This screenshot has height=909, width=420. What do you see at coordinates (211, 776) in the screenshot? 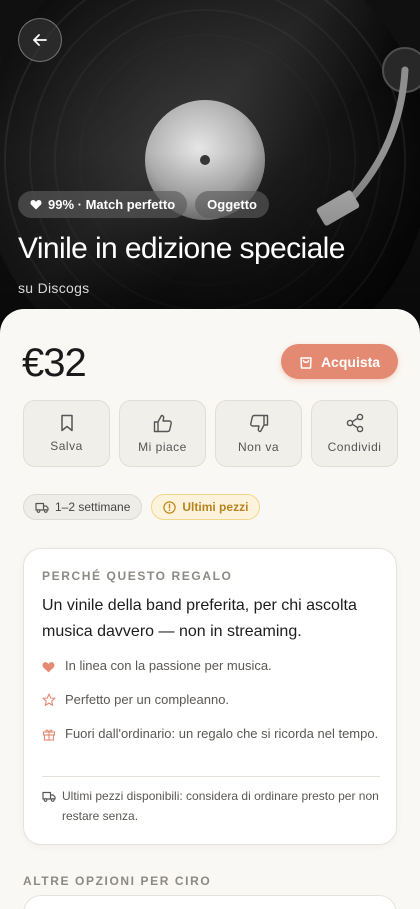
I see `card-divider` at bounding box center [211, 776].